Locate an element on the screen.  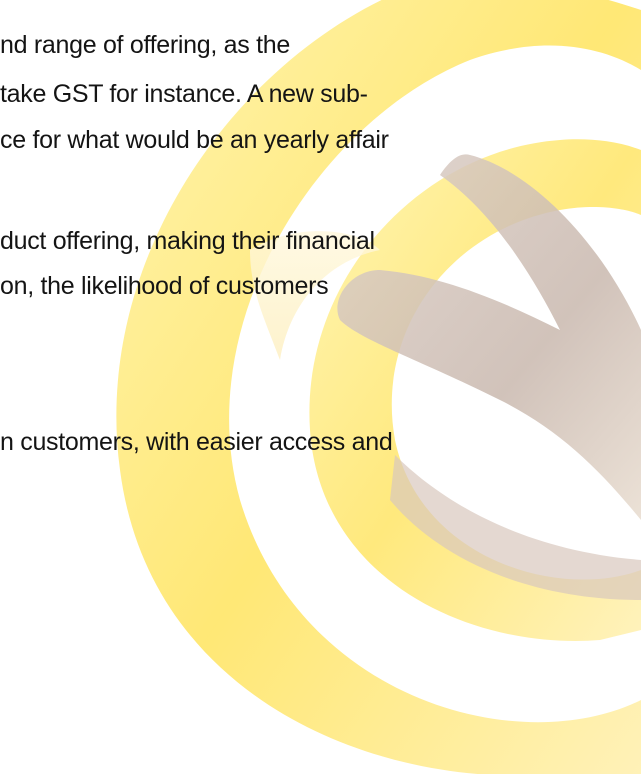
text-line: duct offering, making their financial is located at coordinates (187, 241).